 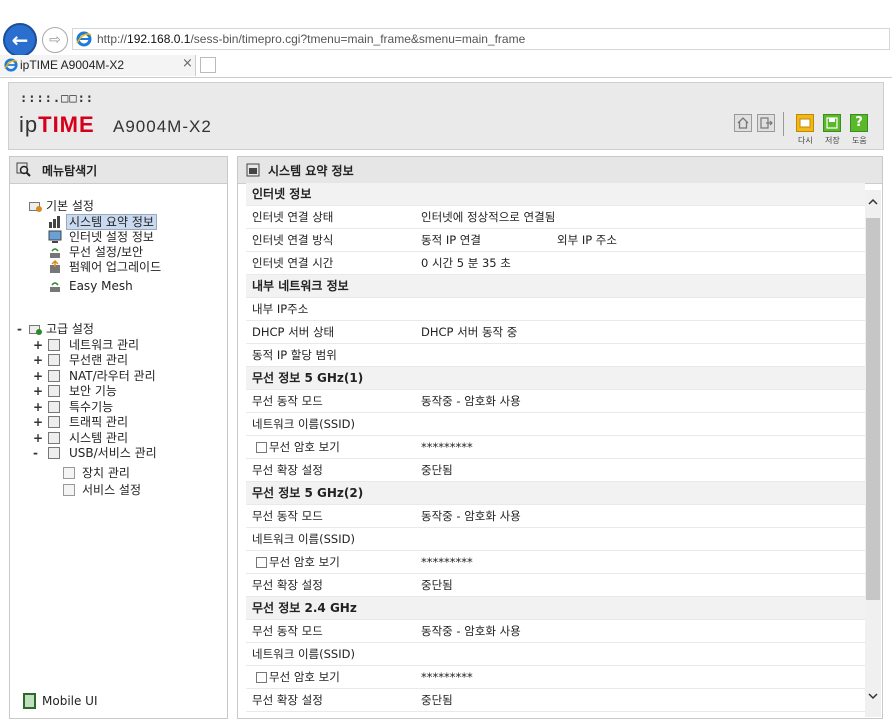 What do you see at coordinates (70, 329) in the screenshot?
I see `menu-advanced-settings: 고급 설정` at bounding box center [70, 329].